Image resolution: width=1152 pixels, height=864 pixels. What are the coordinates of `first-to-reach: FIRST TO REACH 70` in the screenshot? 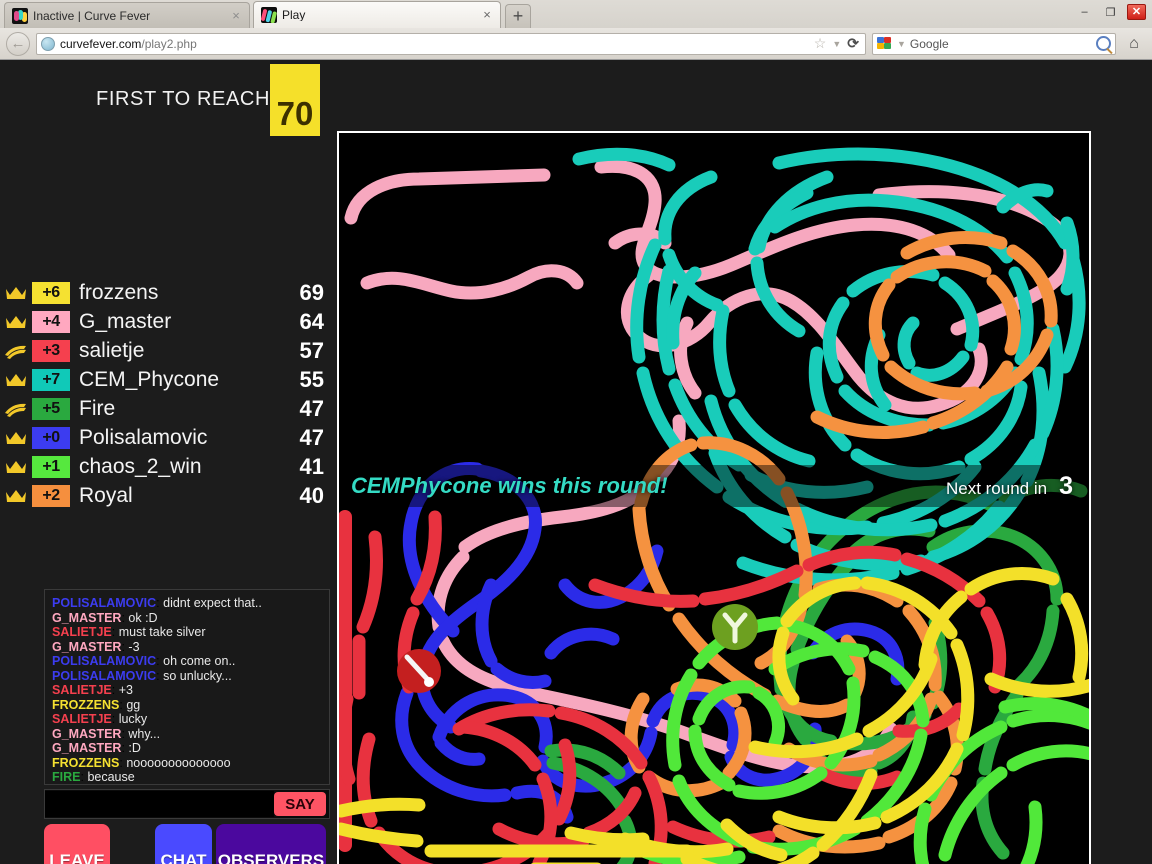 It's located at (165, 100).